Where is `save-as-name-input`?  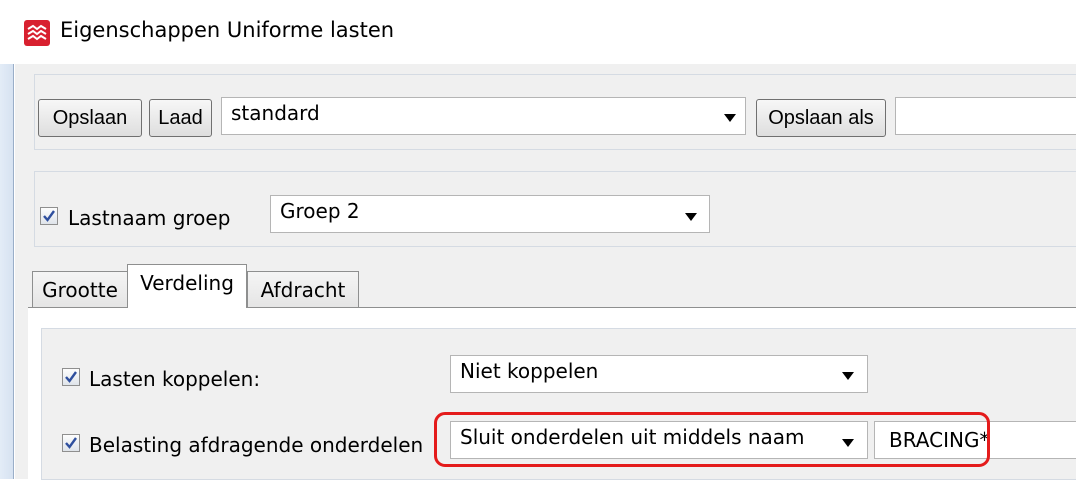 save-as-name-input is located at coordinates (985, 116).